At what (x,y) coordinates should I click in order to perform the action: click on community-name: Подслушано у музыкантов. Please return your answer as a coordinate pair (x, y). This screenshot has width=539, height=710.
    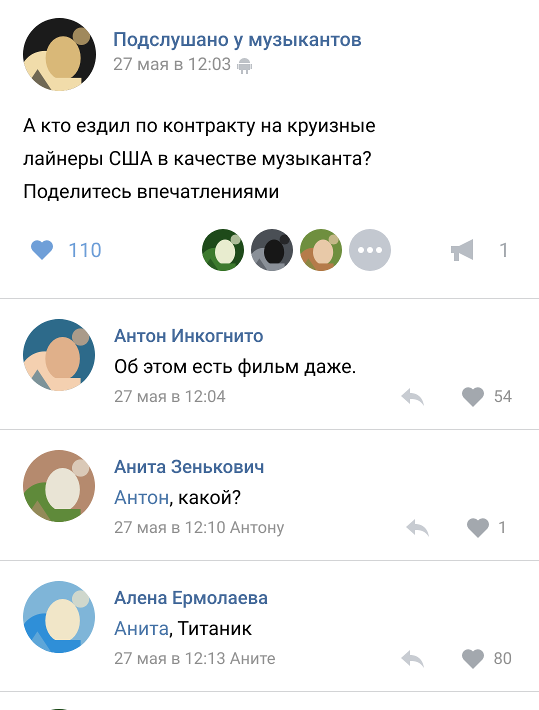
    Looking at the image, I should click on (237, 39).